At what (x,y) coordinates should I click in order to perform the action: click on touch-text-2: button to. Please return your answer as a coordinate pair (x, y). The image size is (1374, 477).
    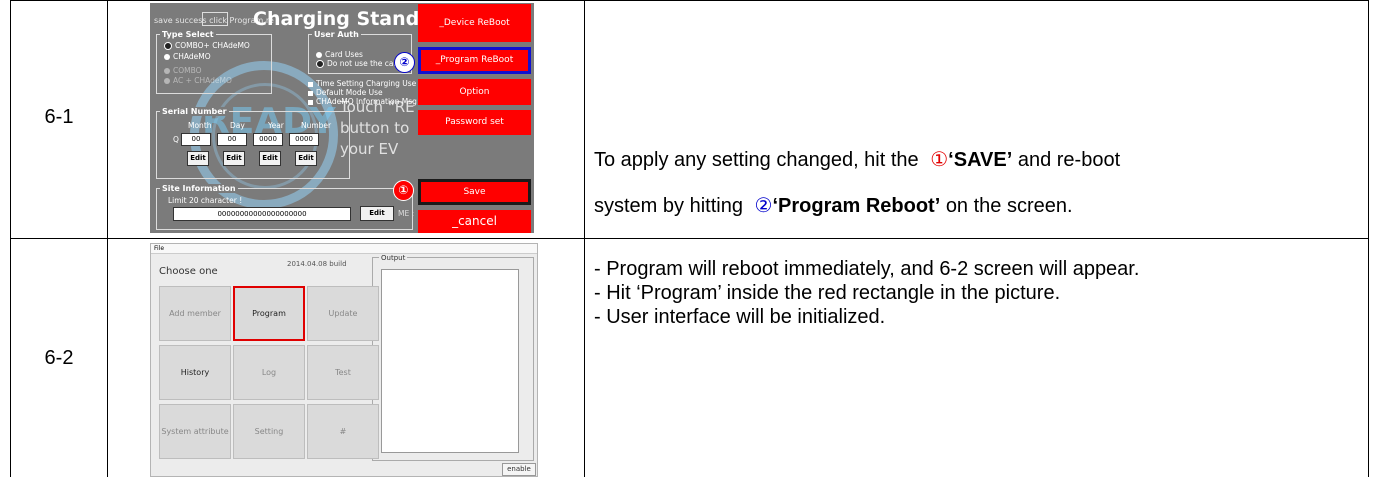
    Looking at the image, I should click on (375, 128).